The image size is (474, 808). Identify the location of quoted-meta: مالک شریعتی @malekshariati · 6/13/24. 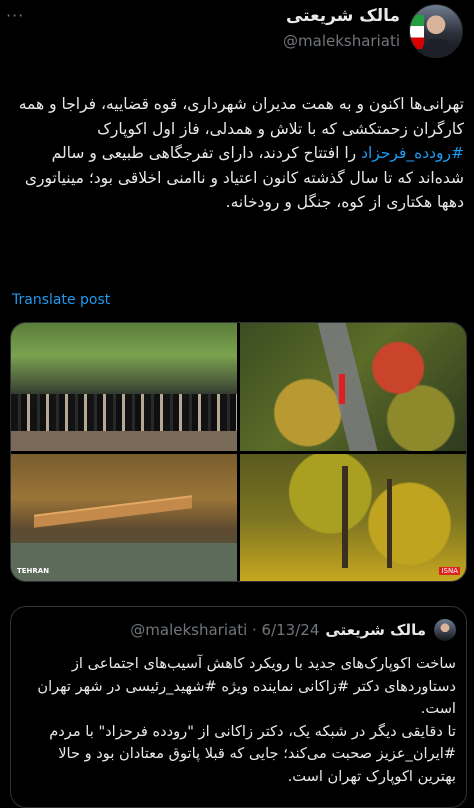
(278, 630).